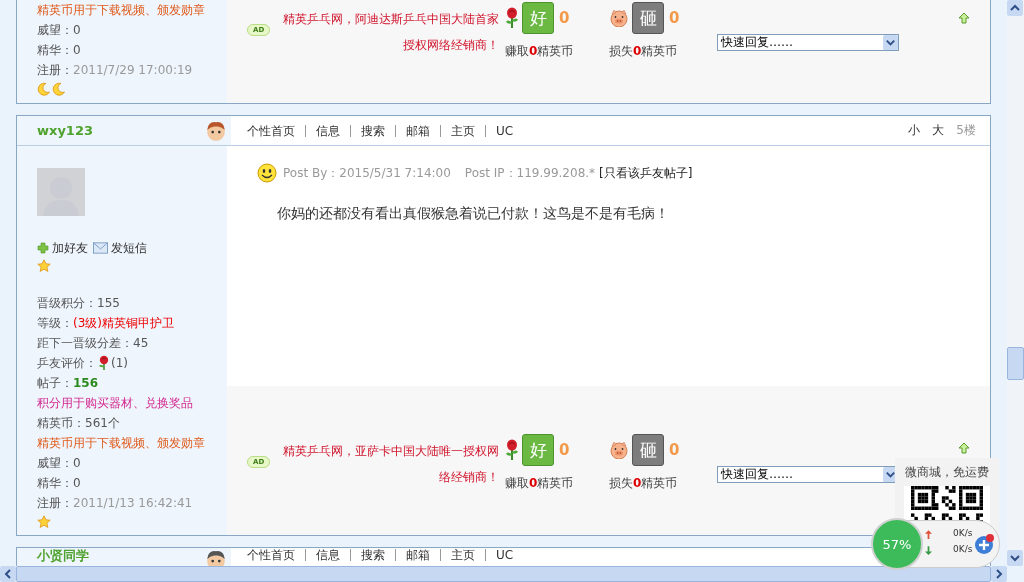  I want to click on vertical-scrollbar, so click(1015, 283).